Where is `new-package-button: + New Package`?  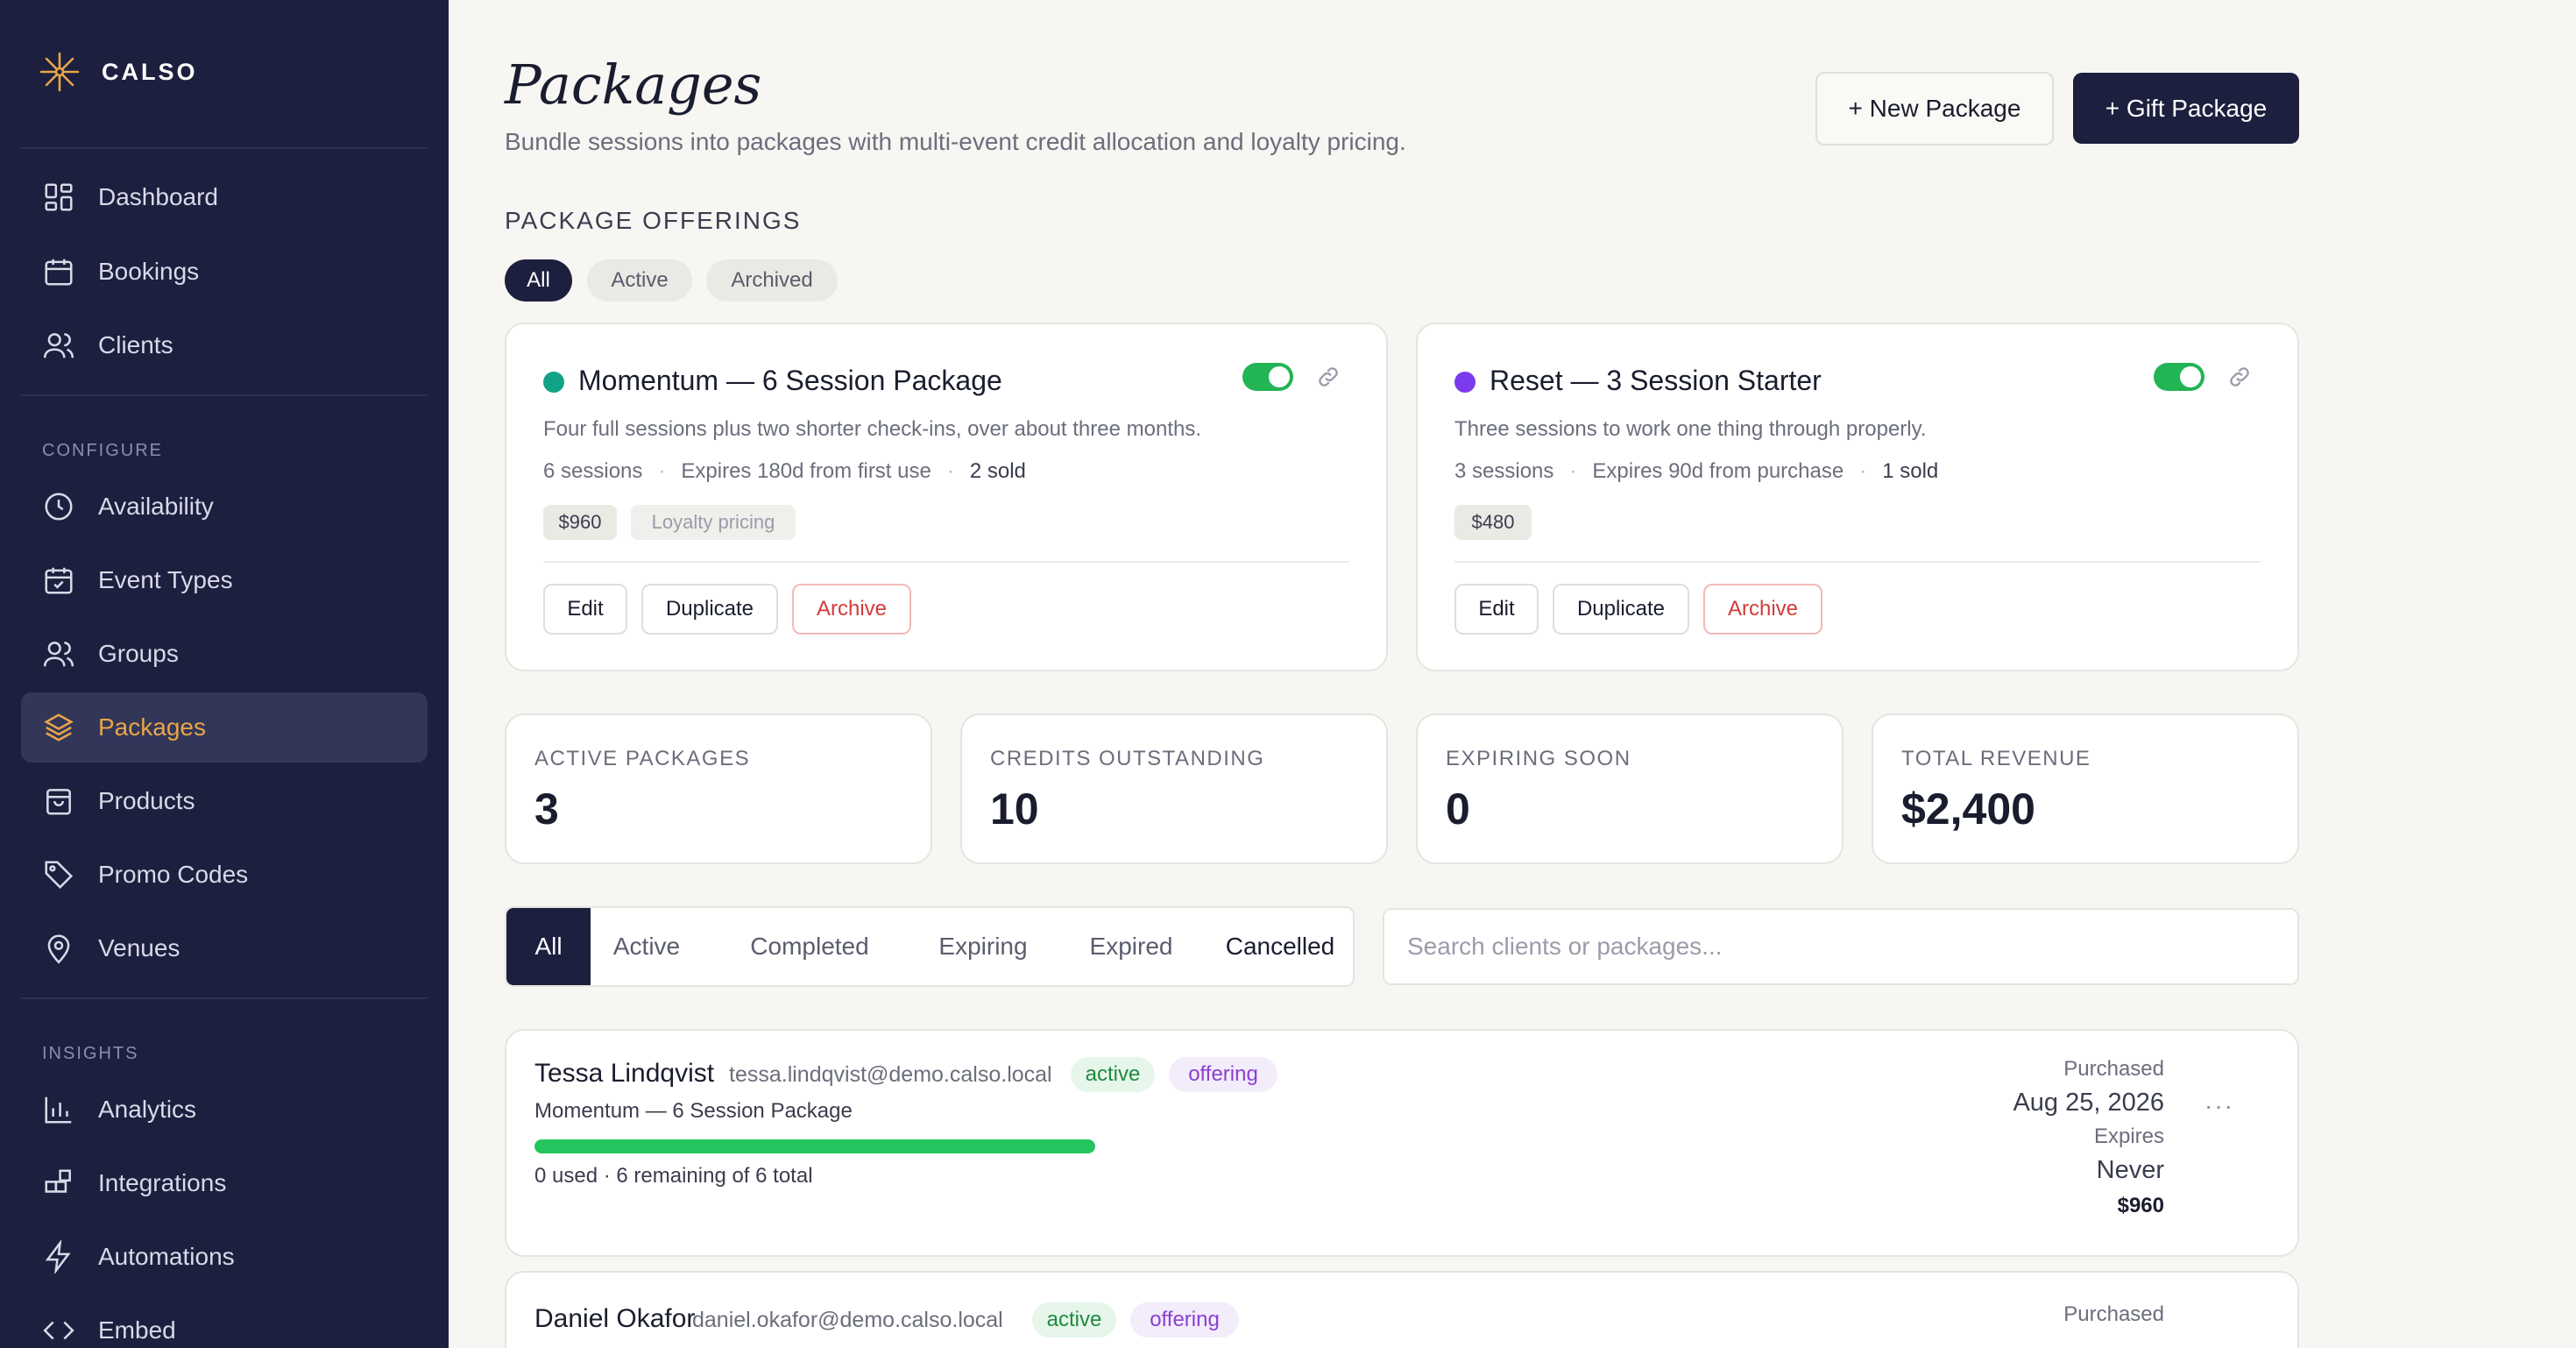
new-package-button: + New Package is located at coordinates (1934, 108).